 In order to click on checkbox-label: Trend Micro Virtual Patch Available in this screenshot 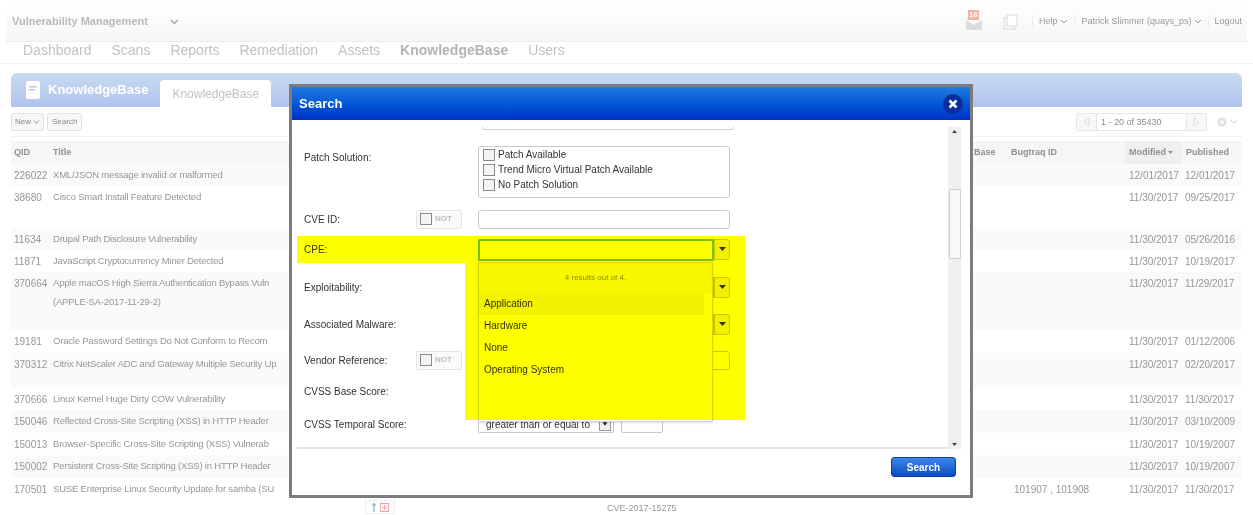, I will do `click(575, 170)`.